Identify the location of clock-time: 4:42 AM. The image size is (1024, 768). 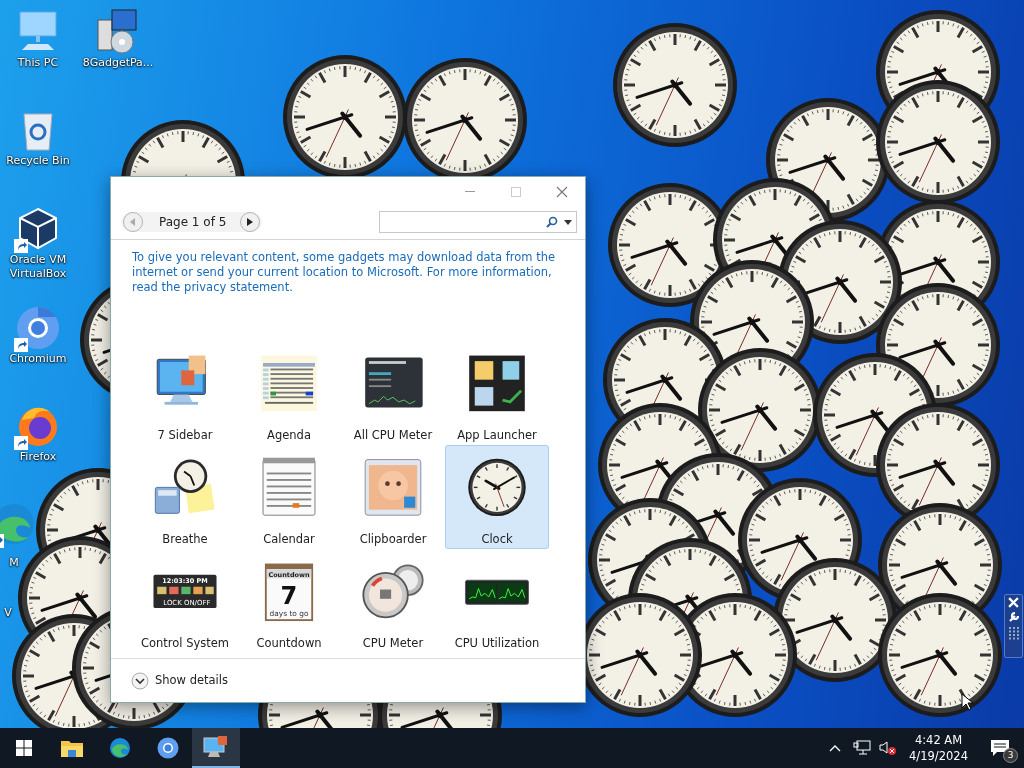
(938, 740).